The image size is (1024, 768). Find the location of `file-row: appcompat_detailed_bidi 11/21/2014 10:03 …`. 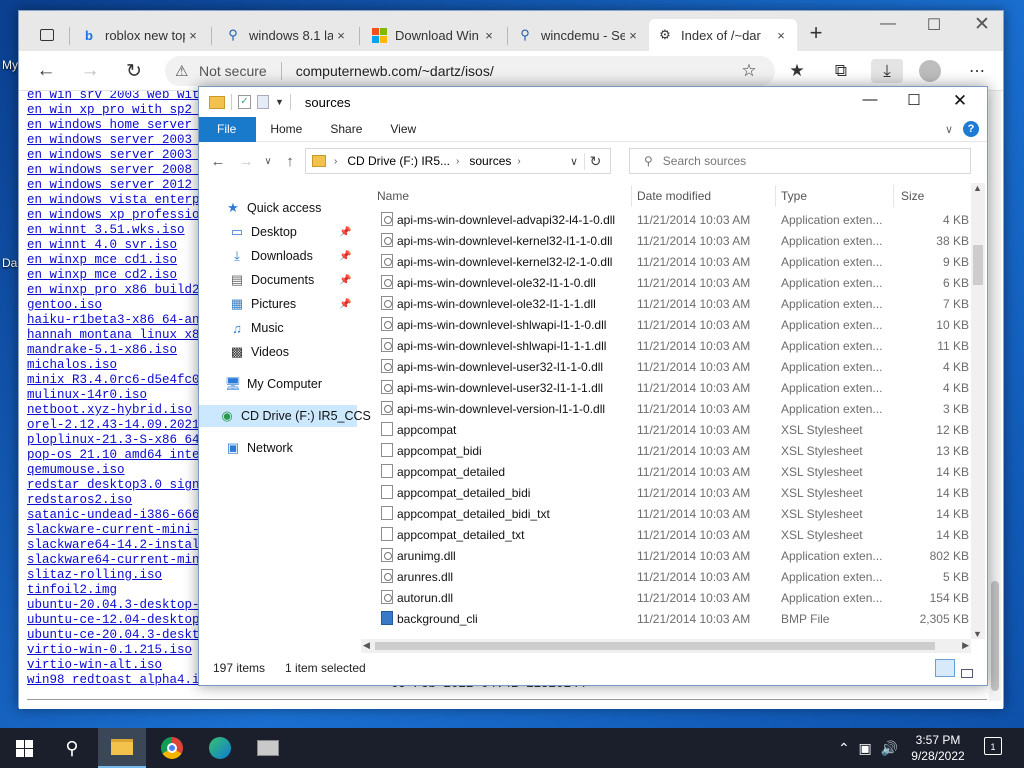

file-row: appcompat_detailed_bidi 11/21/2014 10:03 … is located at coordinates (673, 492).